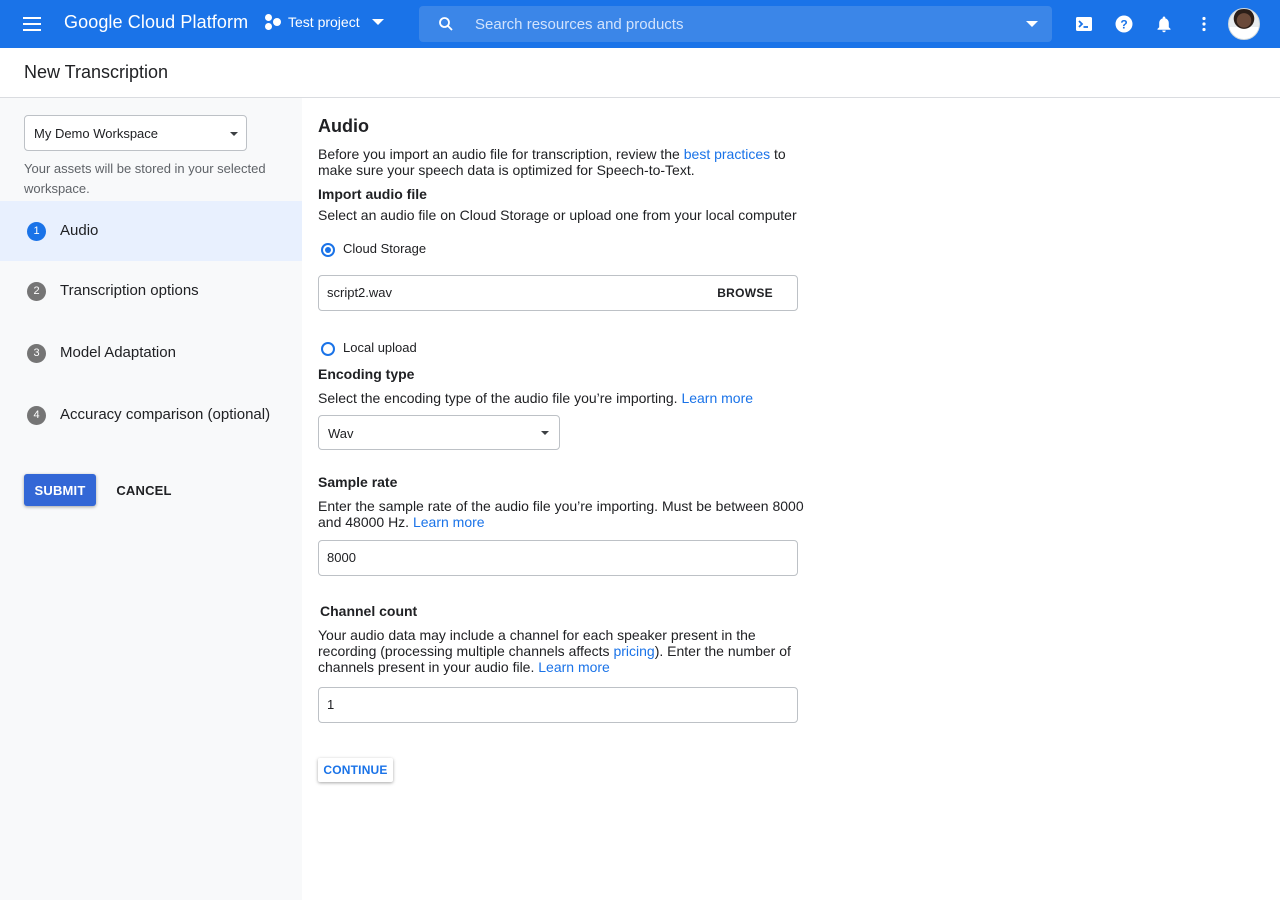 Image resolution: width=1280 pixels, height=900 pixels. Describe the element at coordinates (118, 352) in the screenshot. I see `step-label: Model Adaptation` at that location.